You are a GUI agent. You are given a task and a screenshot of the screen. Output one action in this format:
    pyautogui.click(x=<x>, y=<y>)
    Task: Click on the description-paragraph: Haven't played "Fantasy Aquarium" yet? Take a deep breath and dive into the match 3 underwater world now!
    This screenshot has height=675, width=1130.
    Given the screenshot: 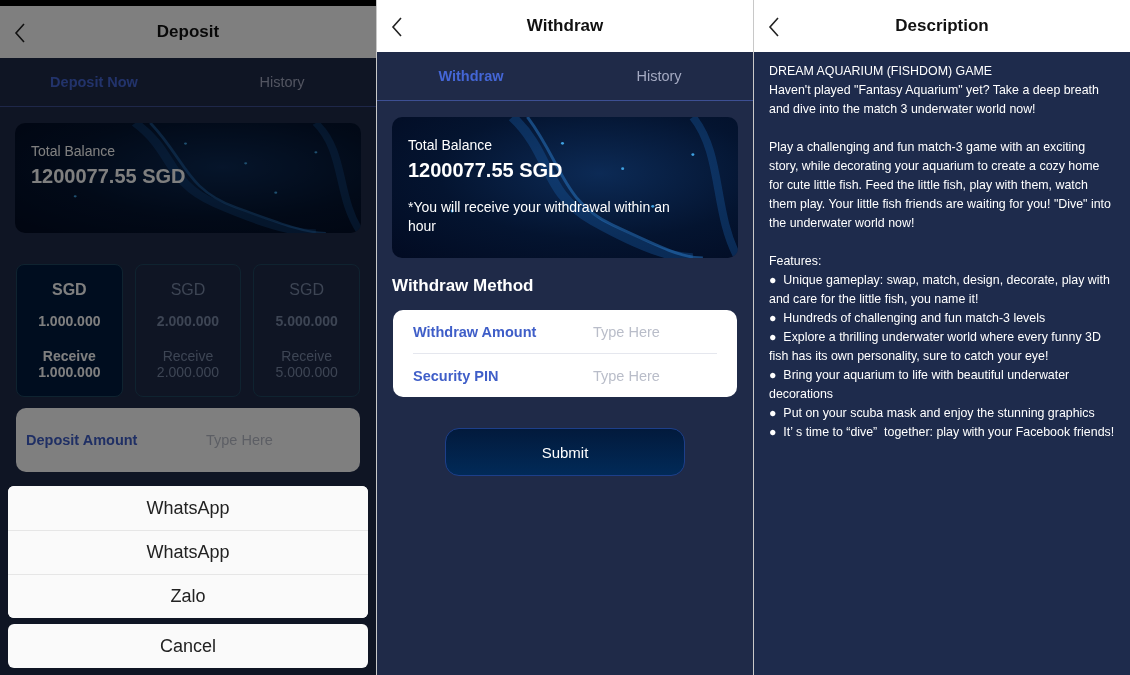 What is the action you would take?
    pyautogui.click(x=934, y=100)
    